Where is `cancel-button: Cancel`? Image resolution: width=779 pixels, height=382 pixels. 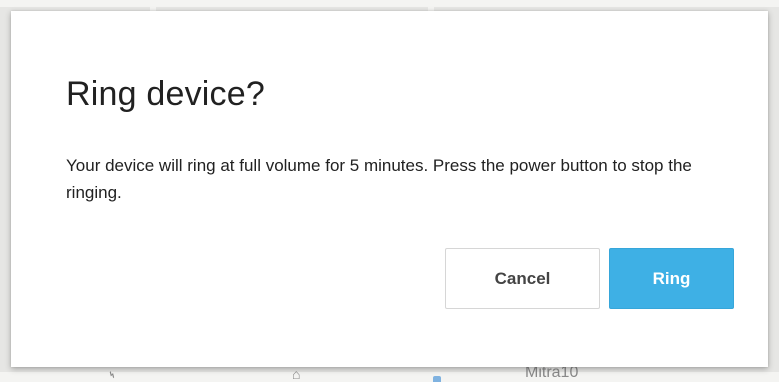 cancel-button: Cancel is located at coordinates (522, 278).